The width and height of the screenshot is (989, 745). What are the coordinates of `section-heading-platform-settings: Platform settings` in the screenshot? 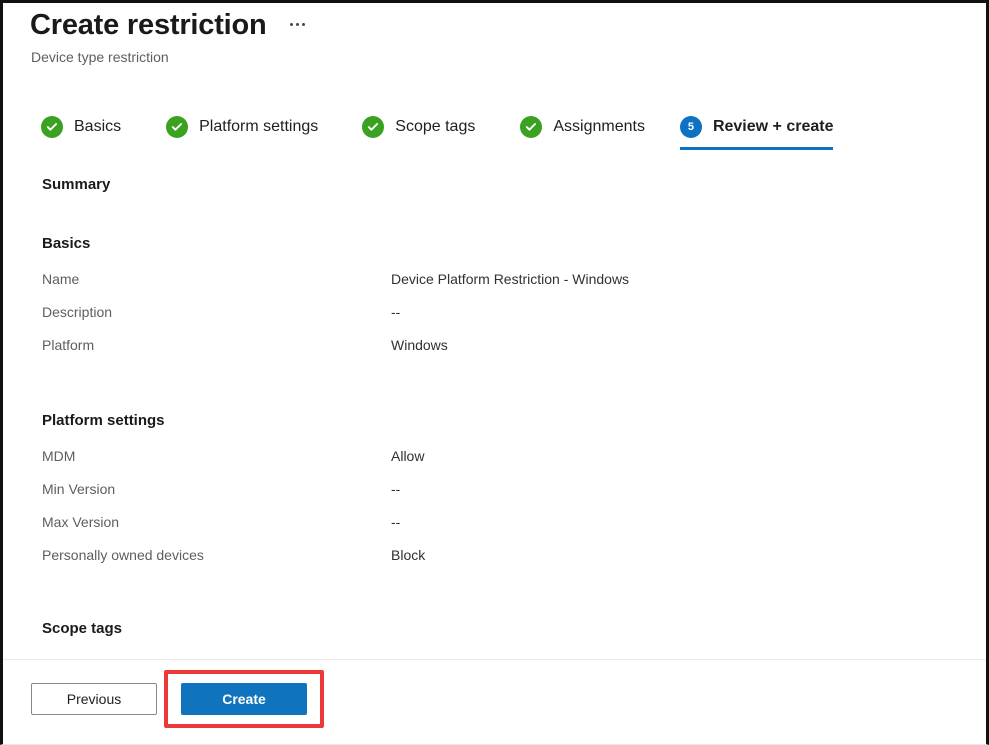 It's located at (103, 420).